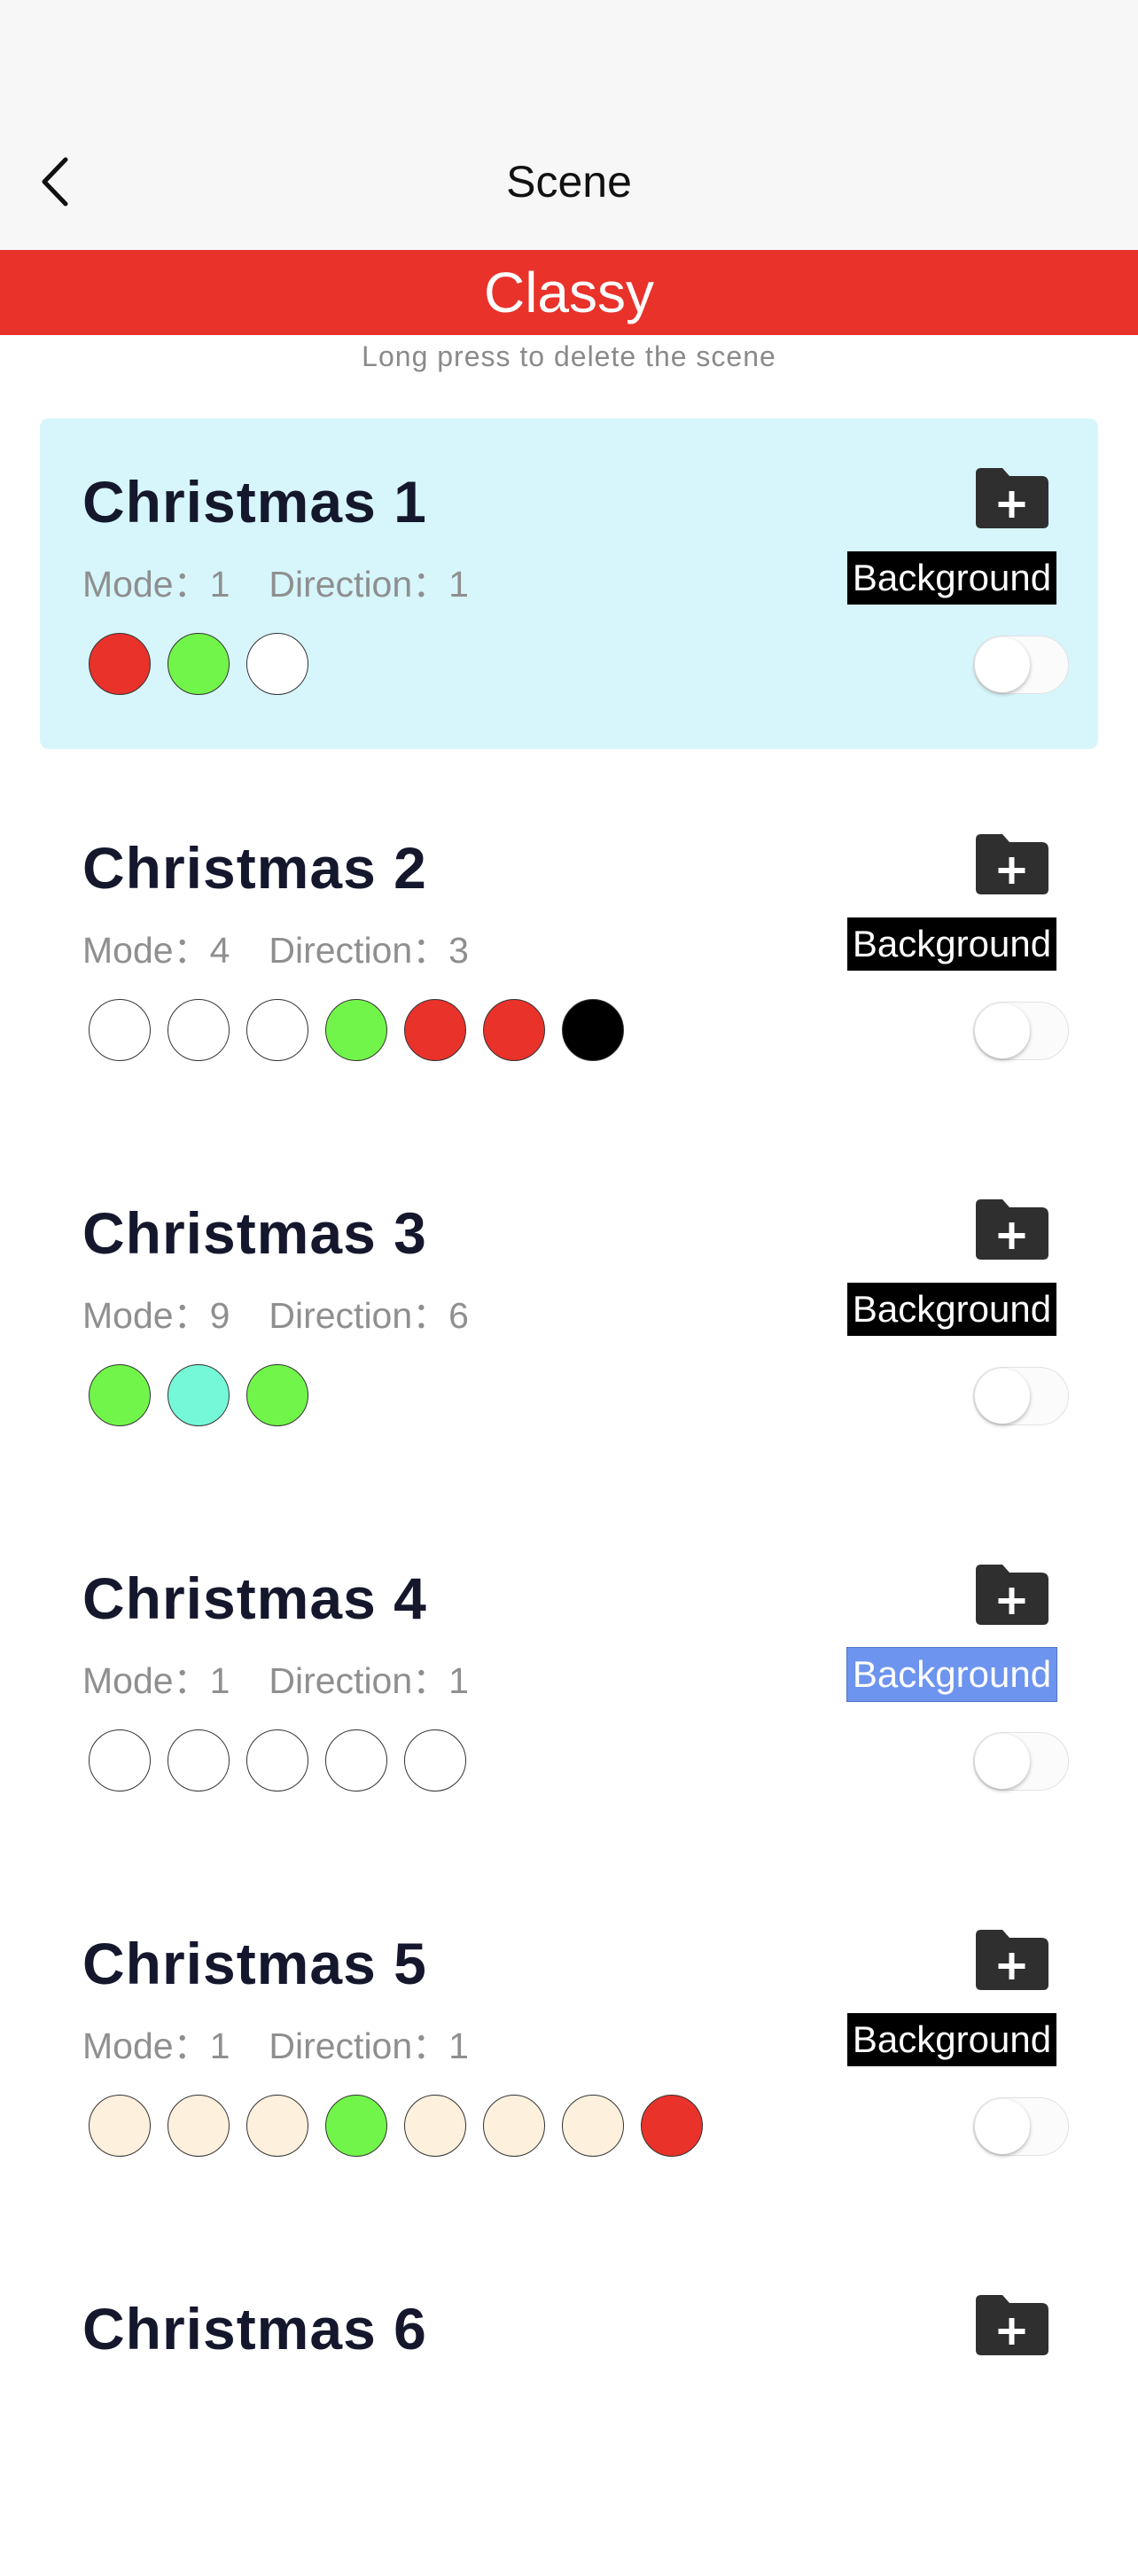 The image size is (1138, 2576). I want to click on scene-info: Mode：4 Direction：3, so click(276, 946).